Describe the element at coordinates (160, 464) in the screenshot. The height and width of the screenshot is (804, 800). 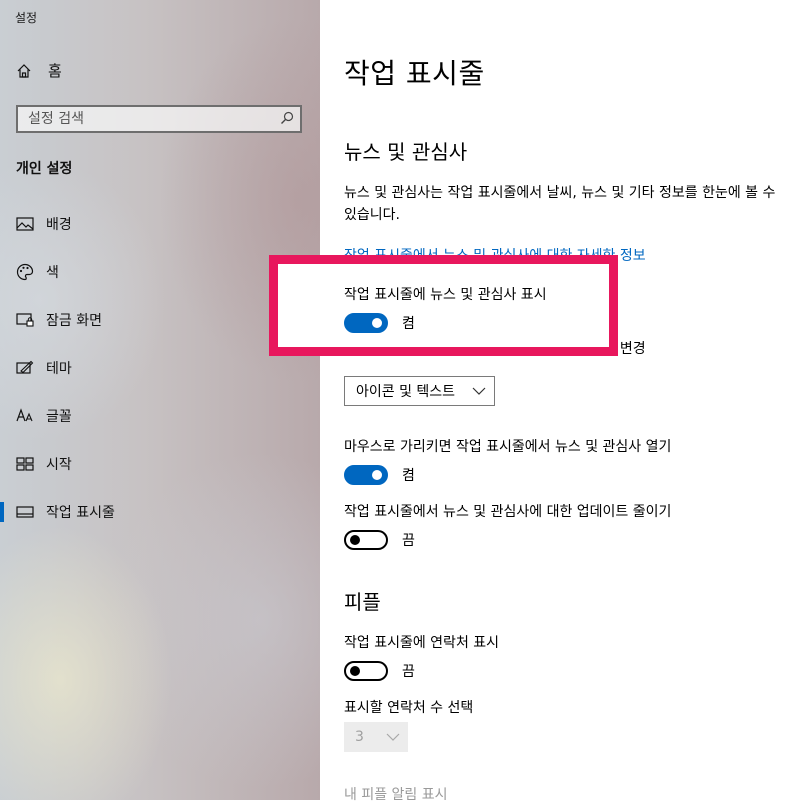
I see `sidebar-item-start: 시작` at that location.